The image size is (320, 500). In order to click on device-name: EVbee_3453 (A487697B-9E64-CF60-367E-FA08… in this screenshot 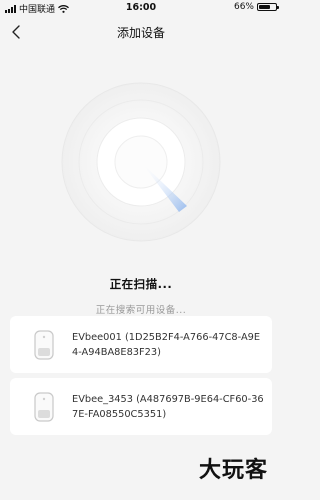, I will do `click(168, 406)`.